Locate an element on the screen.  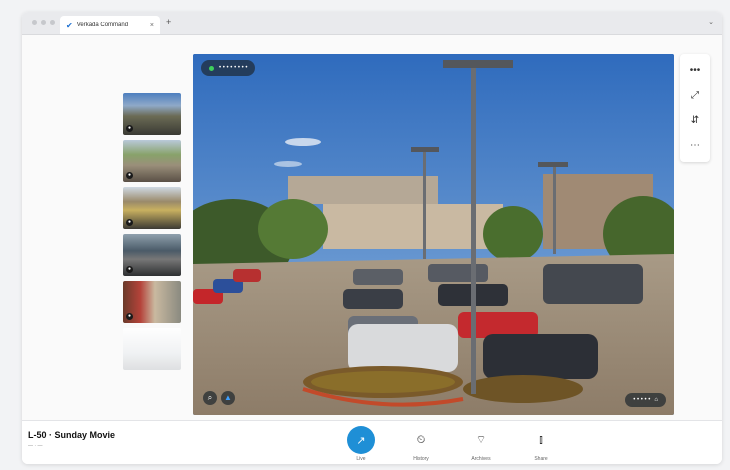
snapshot-button: • • • • • ⌂ is located at coordinates (645, 400).